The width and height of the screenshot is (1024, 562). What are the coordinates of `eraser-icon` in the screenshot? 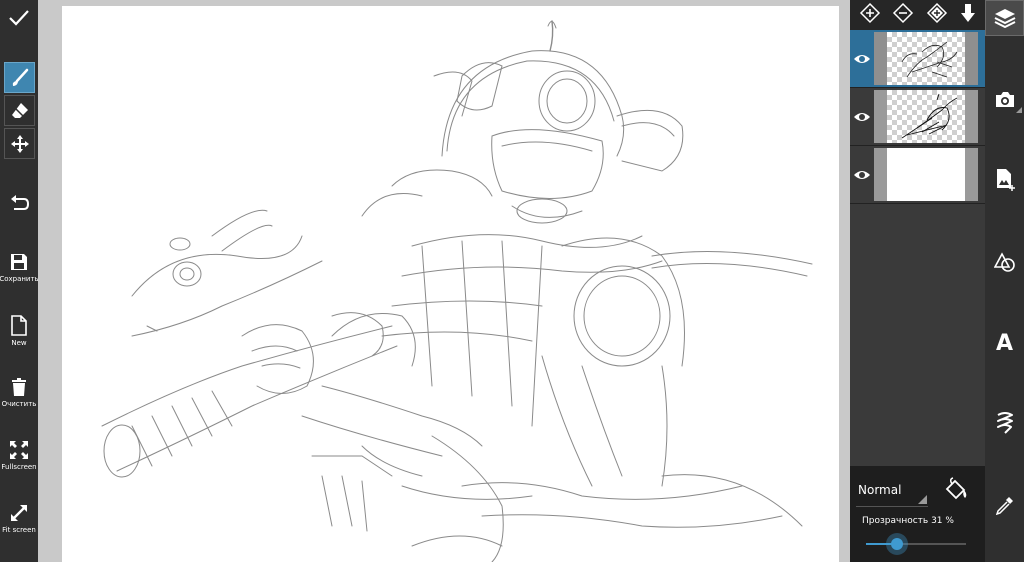 It's located at (19, 110).